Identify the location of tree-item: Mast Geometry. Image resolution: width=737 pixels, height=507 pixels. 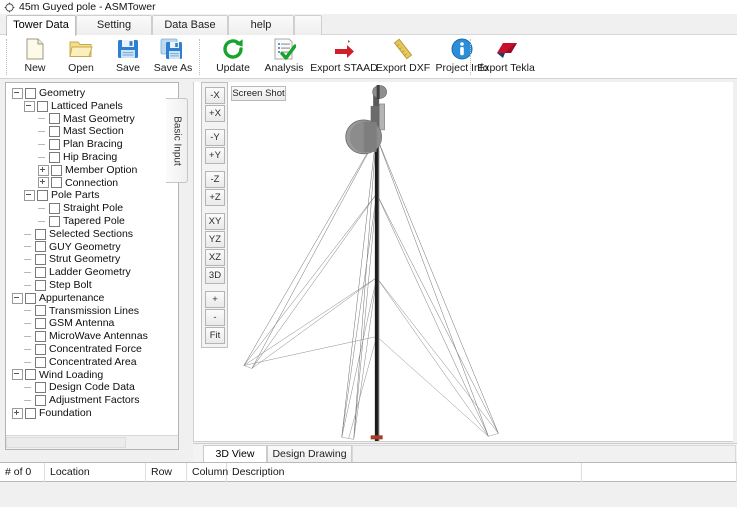
(92, 119).